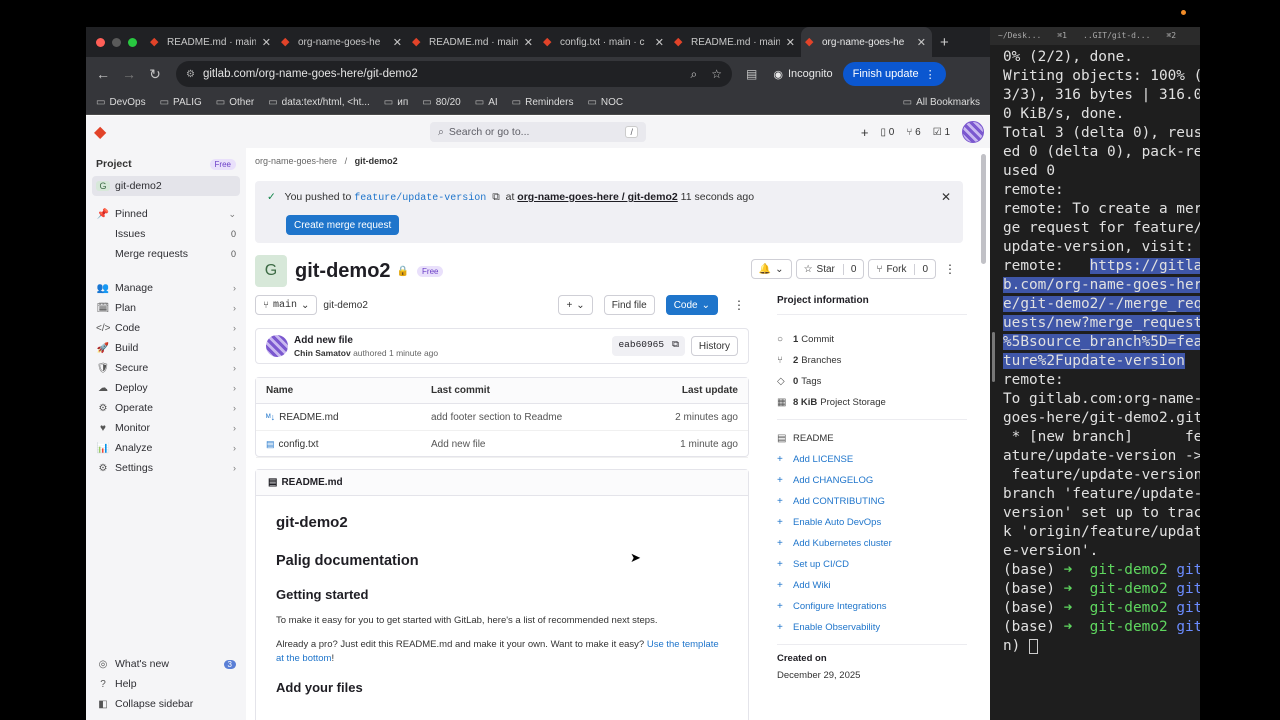  I want to click on project-stat: ○ 1 Commit, so click(872, 339).